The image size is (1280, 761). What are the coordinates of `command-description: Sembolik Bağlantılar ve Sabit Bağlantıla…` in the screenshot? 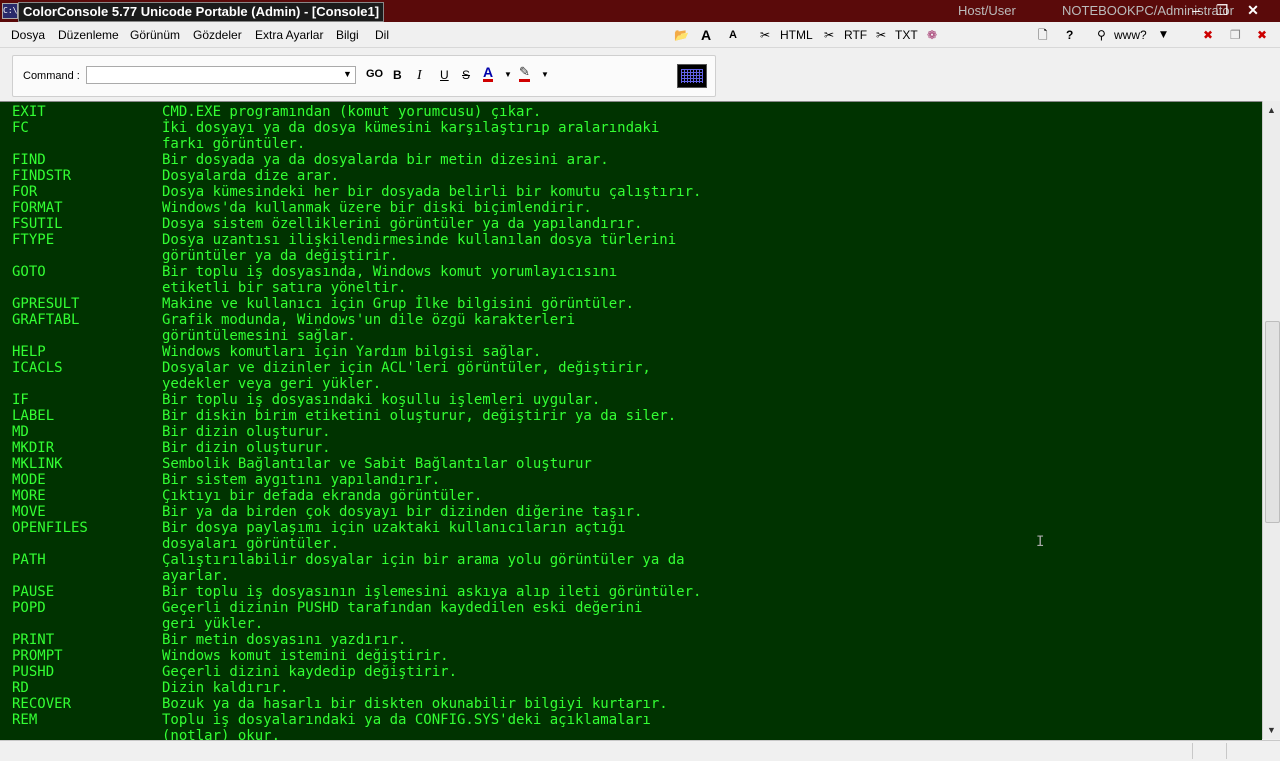 It's located at (377, 464).